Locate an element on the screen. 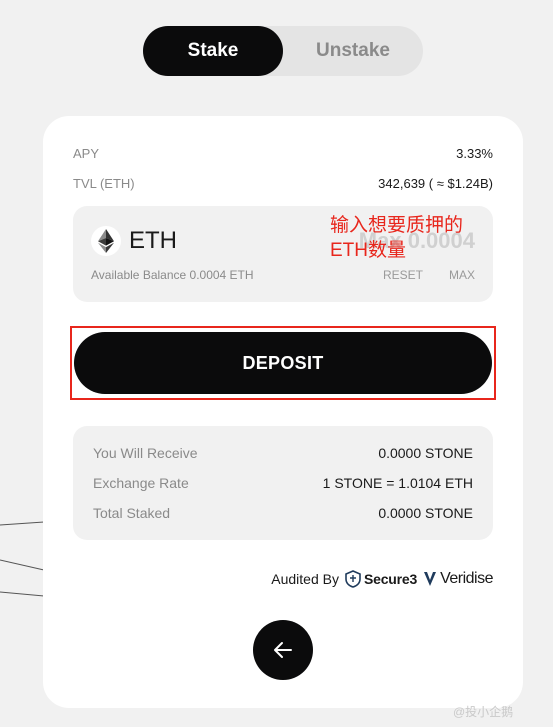  watermark: @投小企鹅 is located at coordinates (483, 712).